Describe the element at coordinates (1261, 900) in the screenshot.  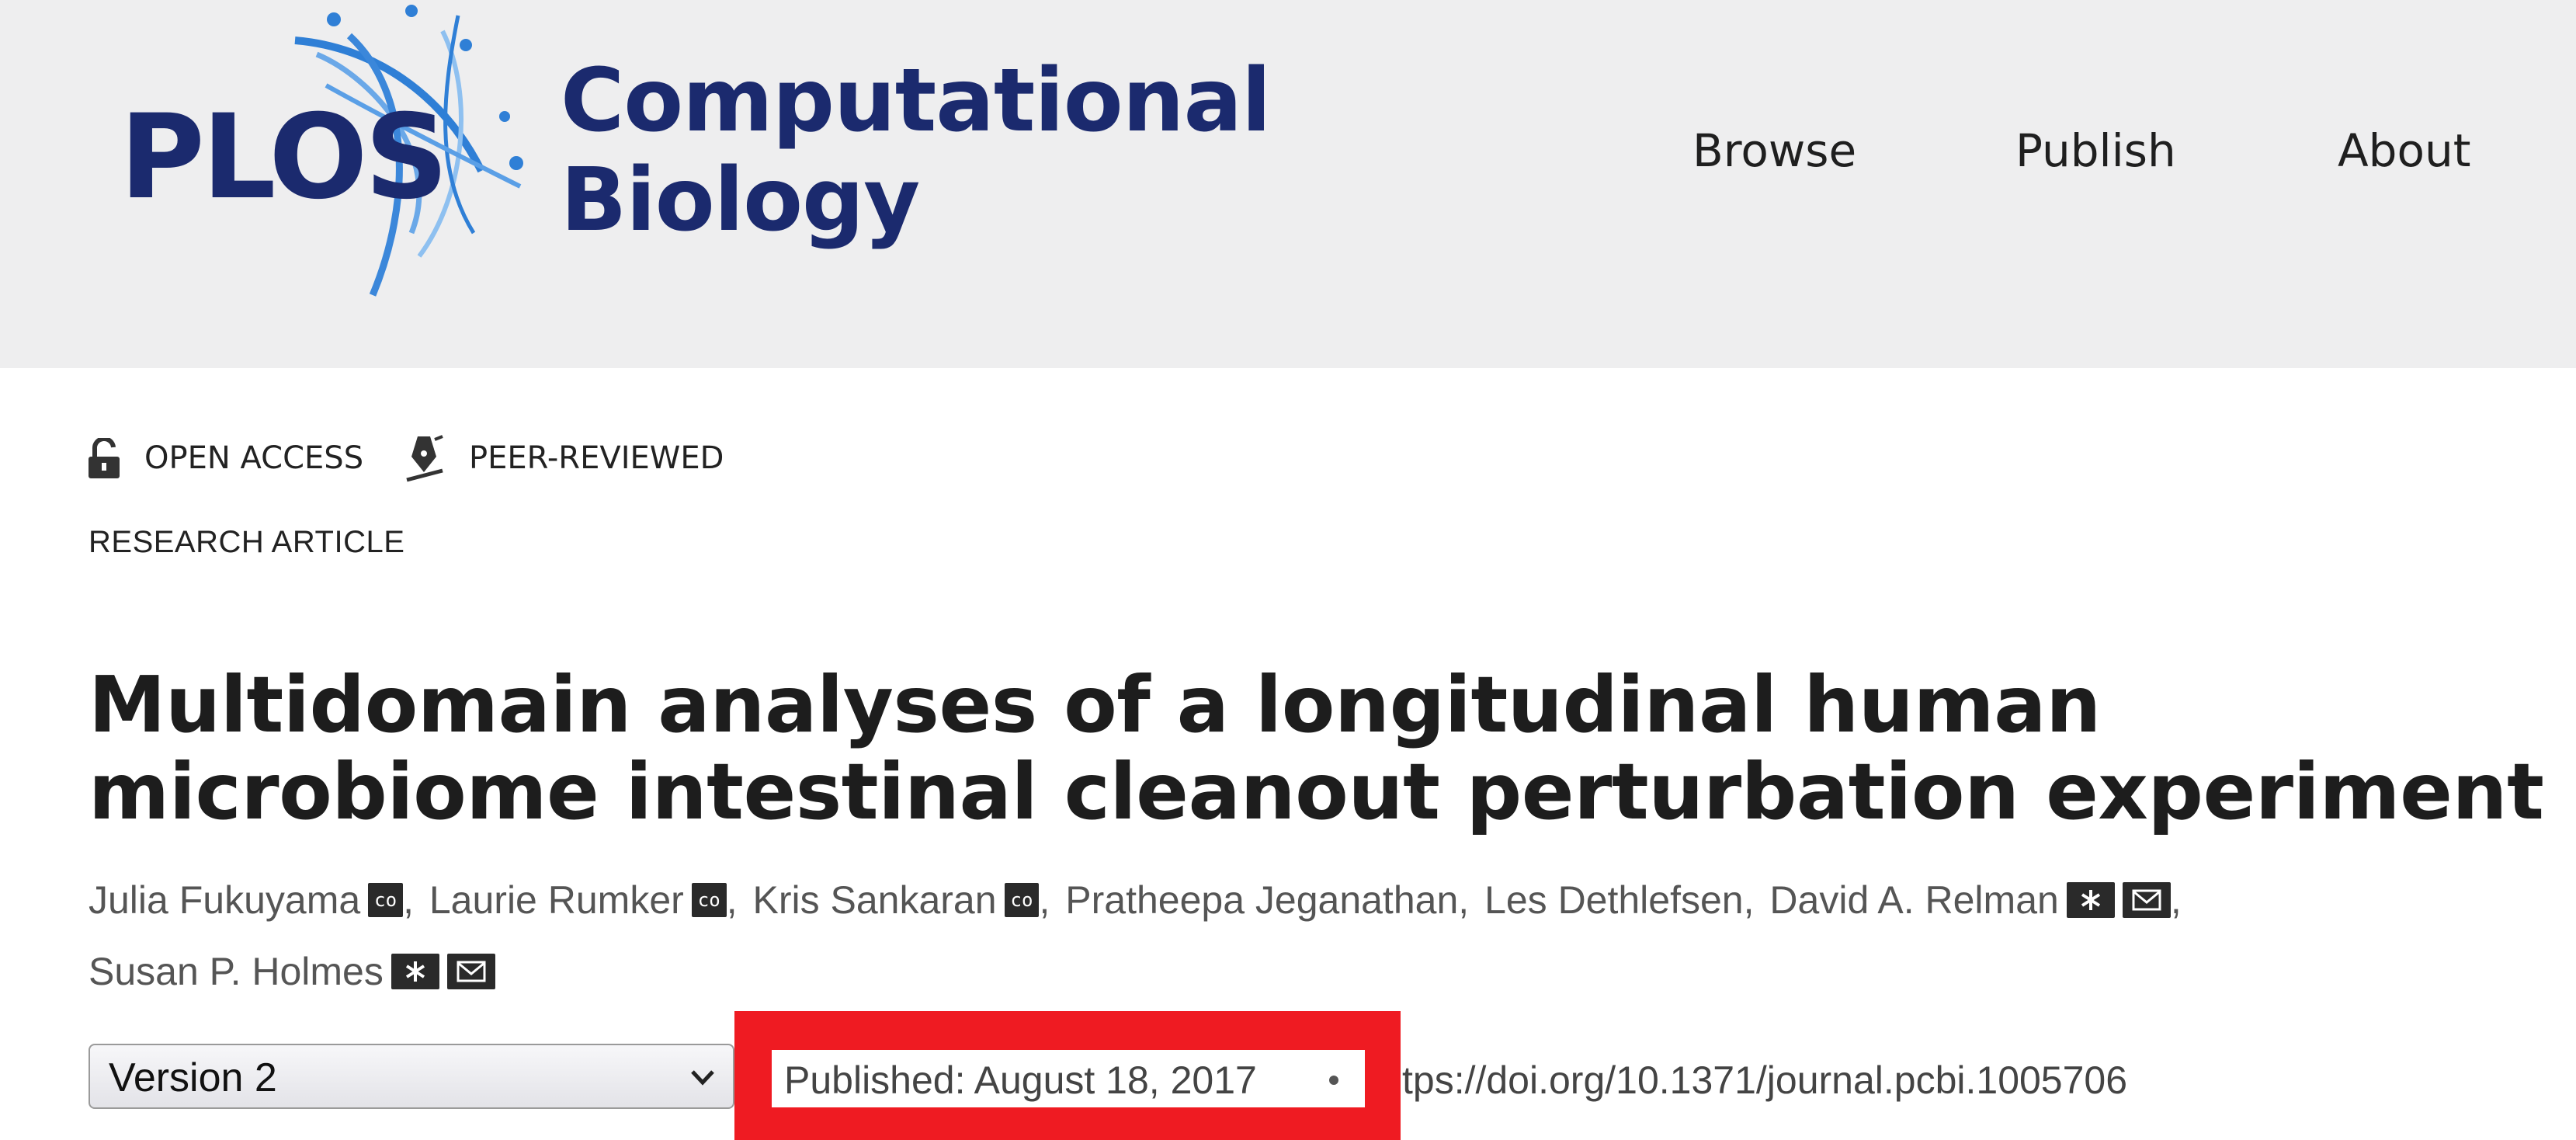
I see `author-name: Pratheepa Jeganathan` at that location.